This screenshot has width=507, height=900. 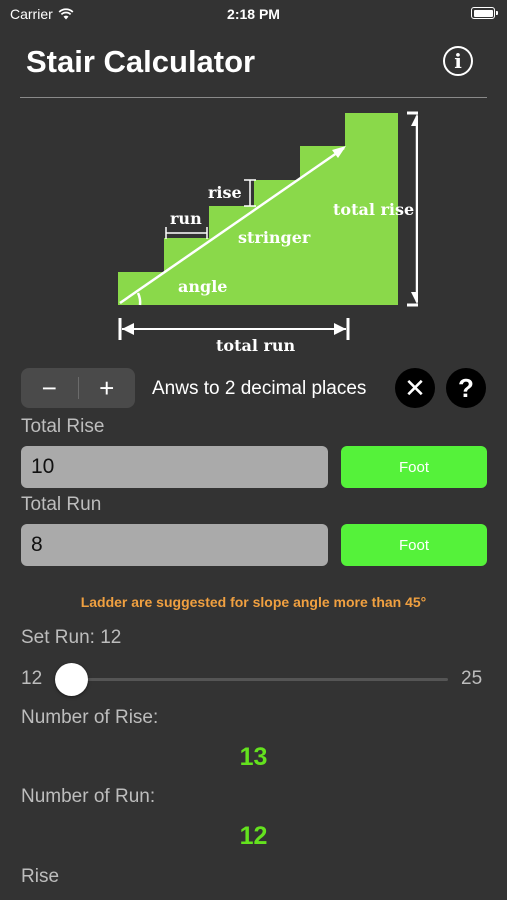 I want to click on clear-button: ✕, so click(x=415, y=388).